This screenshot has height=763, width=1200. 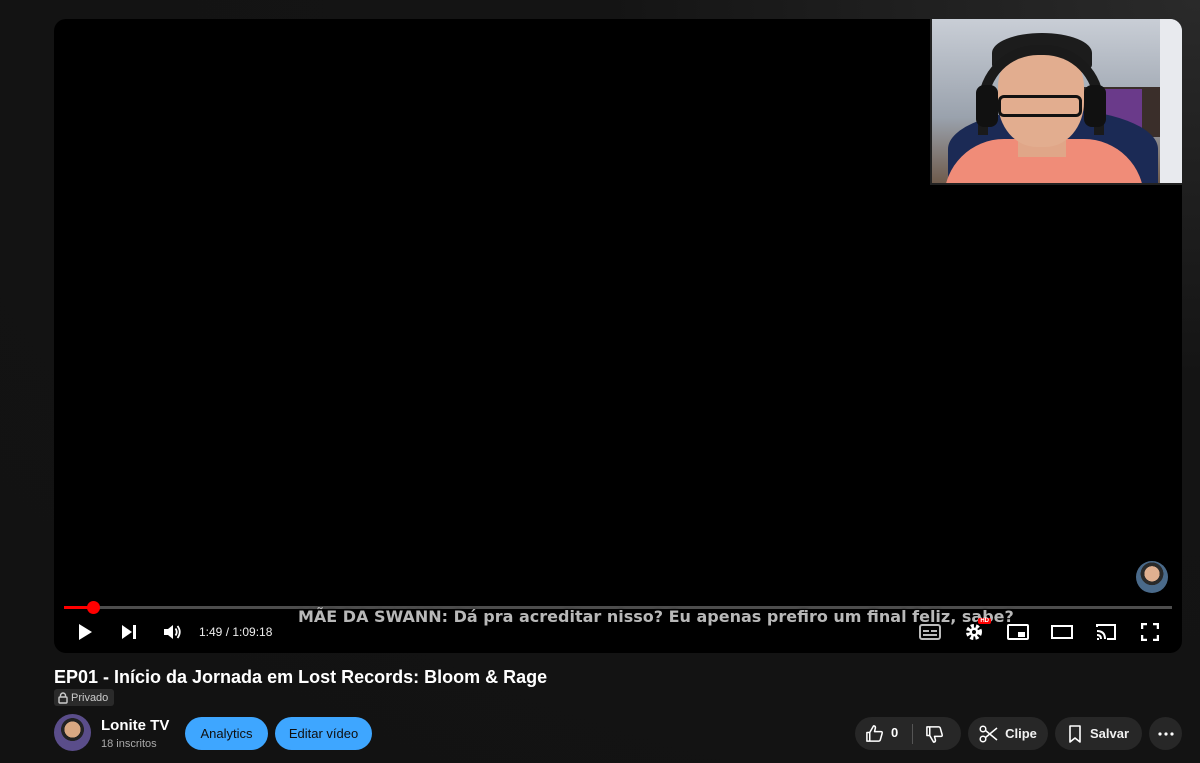 I want to click on theater-mode-button, so click(x=1062, y=632).